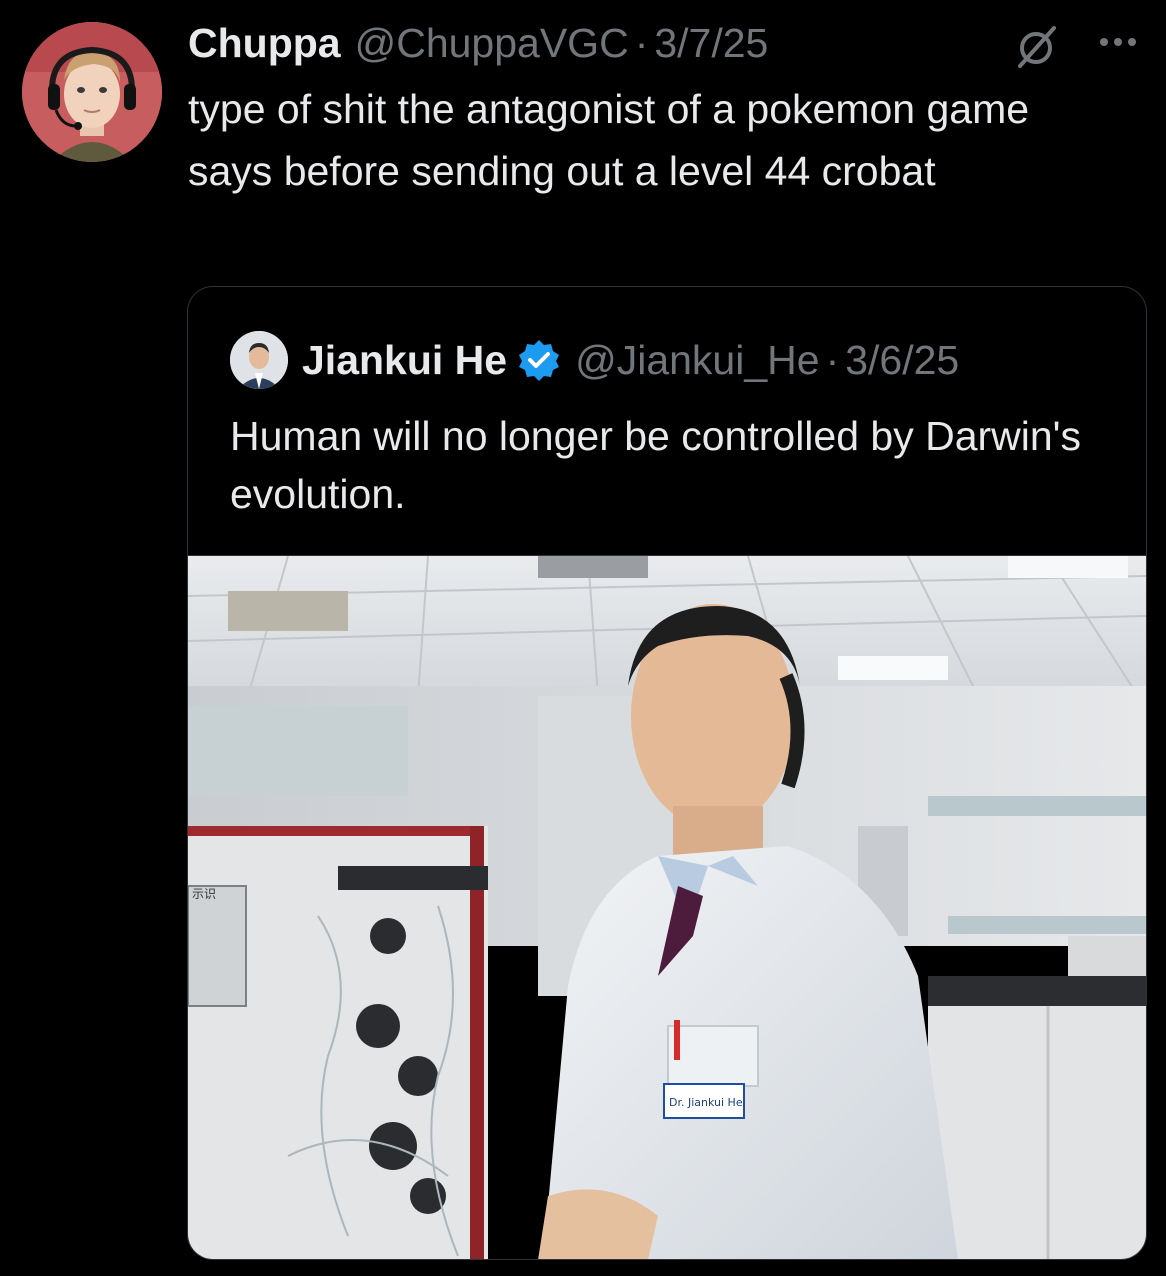 The width and height of the screenshot is (1166, 1276). Describe the element at coordinates (264, 43) in the screenshot. I see `author-name: Chuppa` at that location.